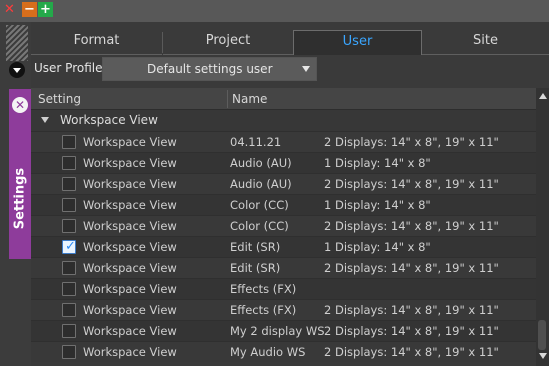  Describe the element at coordinates (542, 227) in the screenshot. I see `vertical-scrollbar` at that location.